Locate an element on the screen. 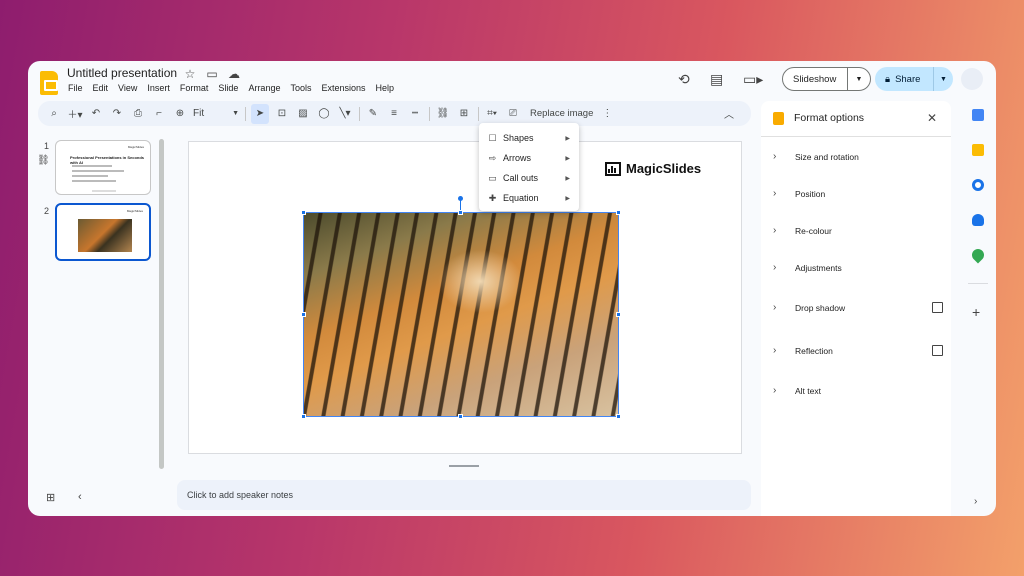  close-icon: ✕ is located at coordinates (932, 118).